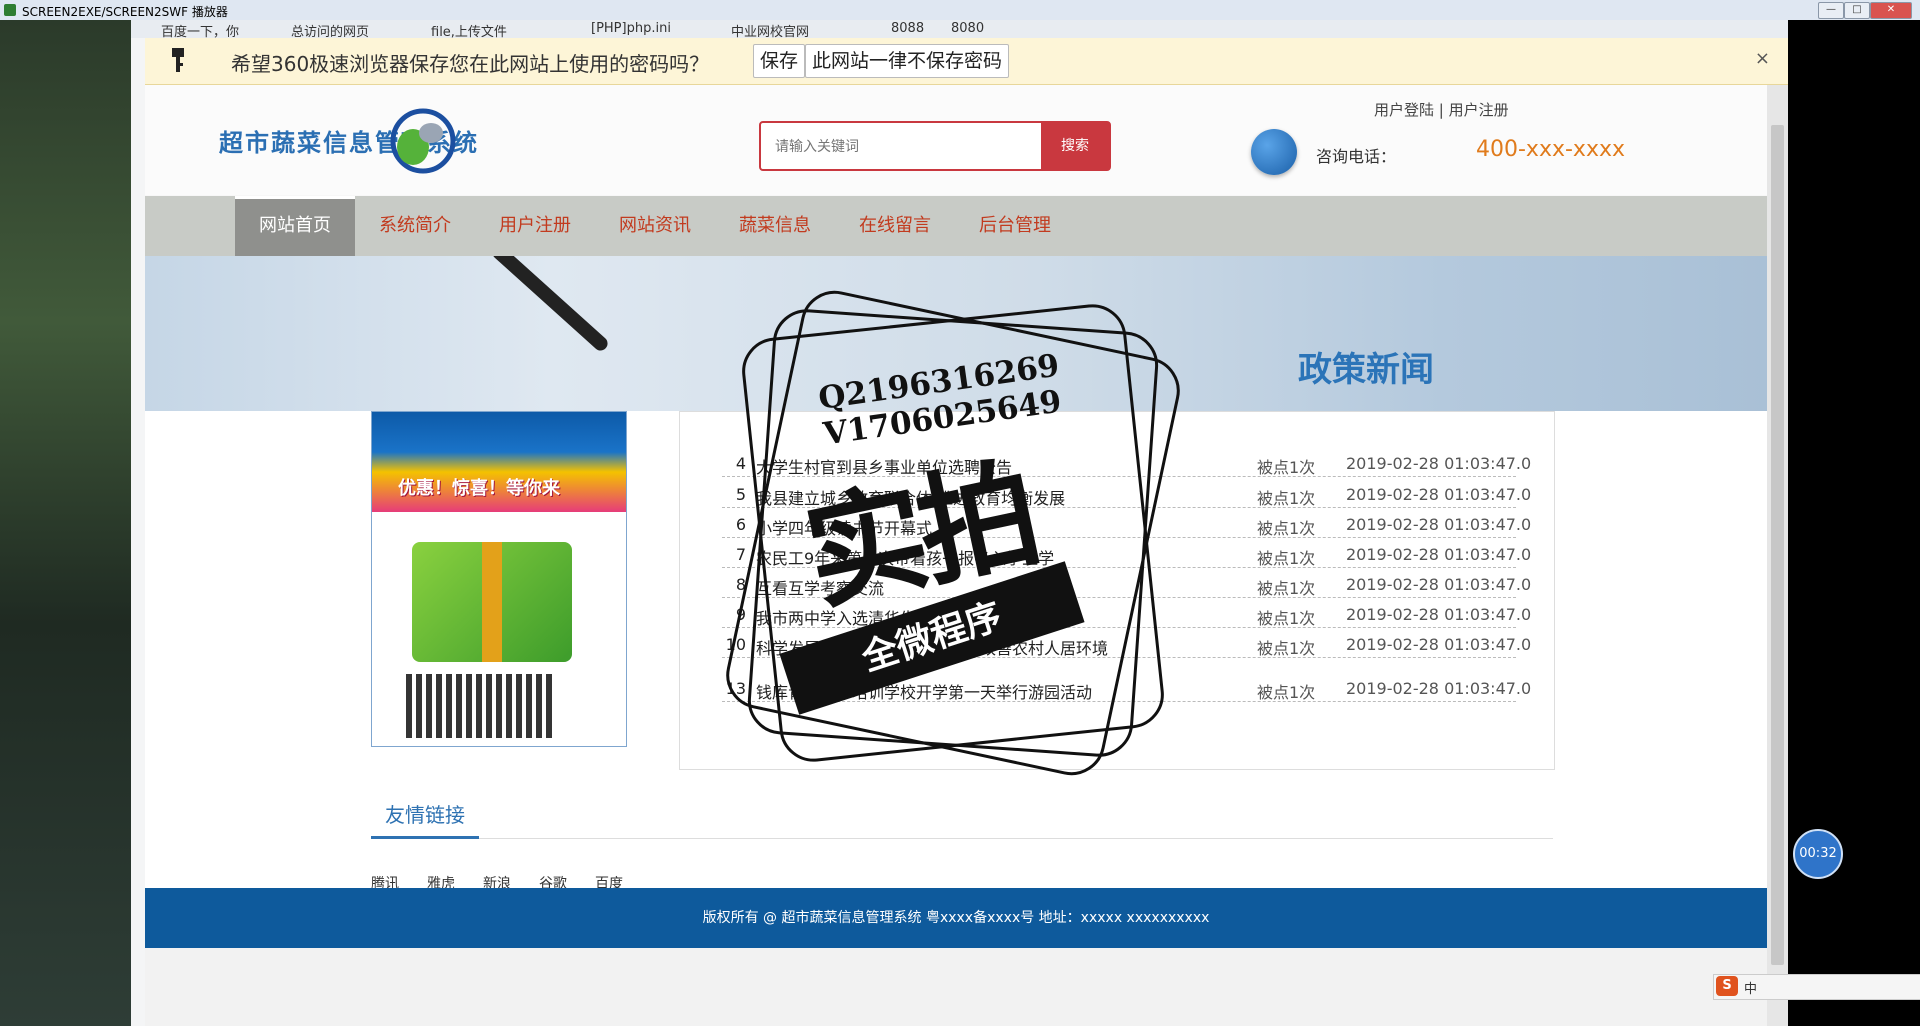  I want to click on item-title: 农民工9年来第一次带着孩子报名入学上学, so click(986, 557).